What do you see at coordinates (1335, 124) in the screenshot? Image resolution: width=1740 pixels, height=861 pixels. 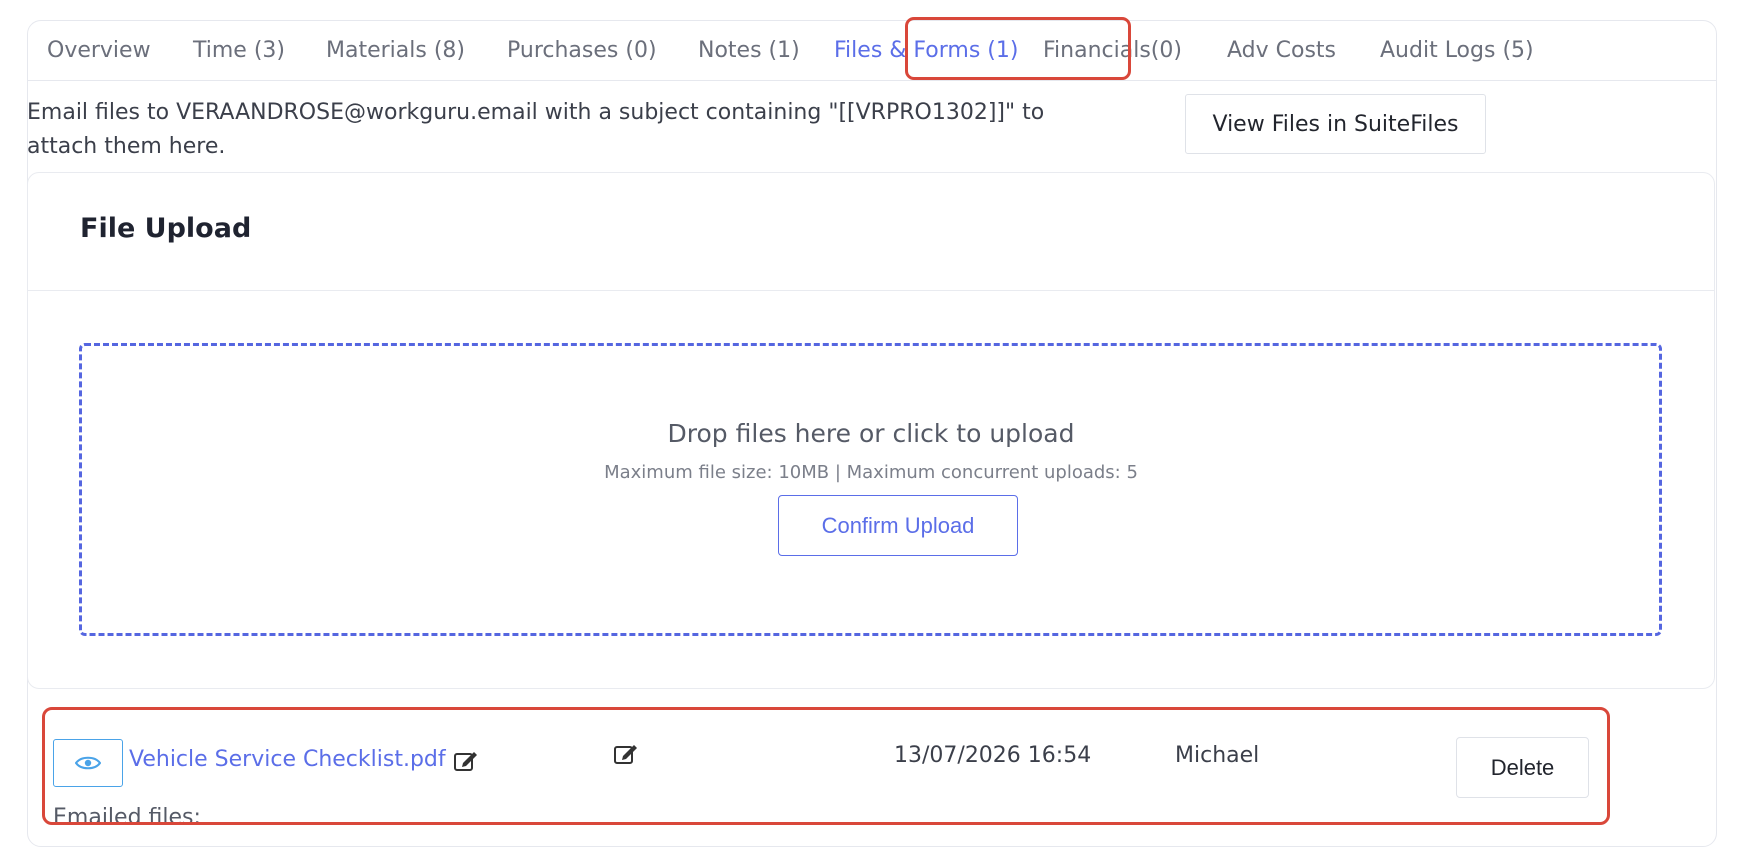 I see `view-suitefiles-button: View Files in SuiteFiles` at bounding box center [1335, 124].